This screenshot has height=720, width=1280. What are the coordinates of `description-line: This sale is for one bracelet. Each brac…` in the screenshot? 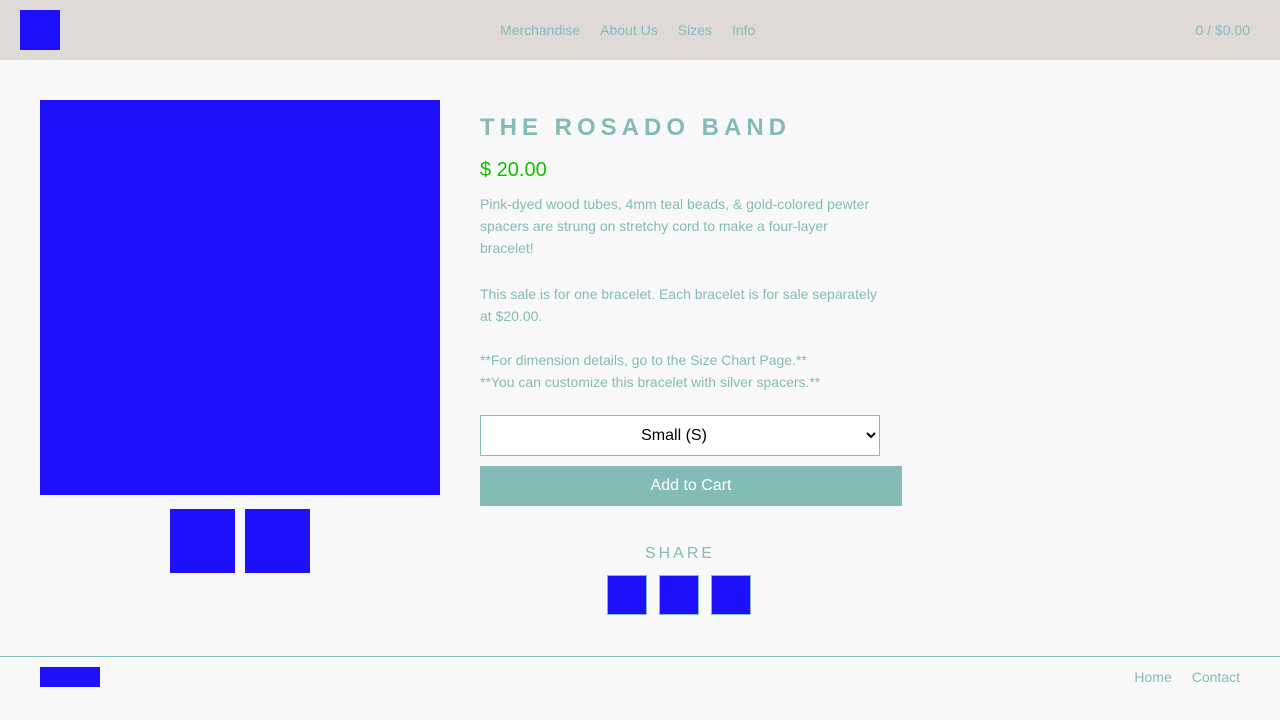 It's located at (678, 294).